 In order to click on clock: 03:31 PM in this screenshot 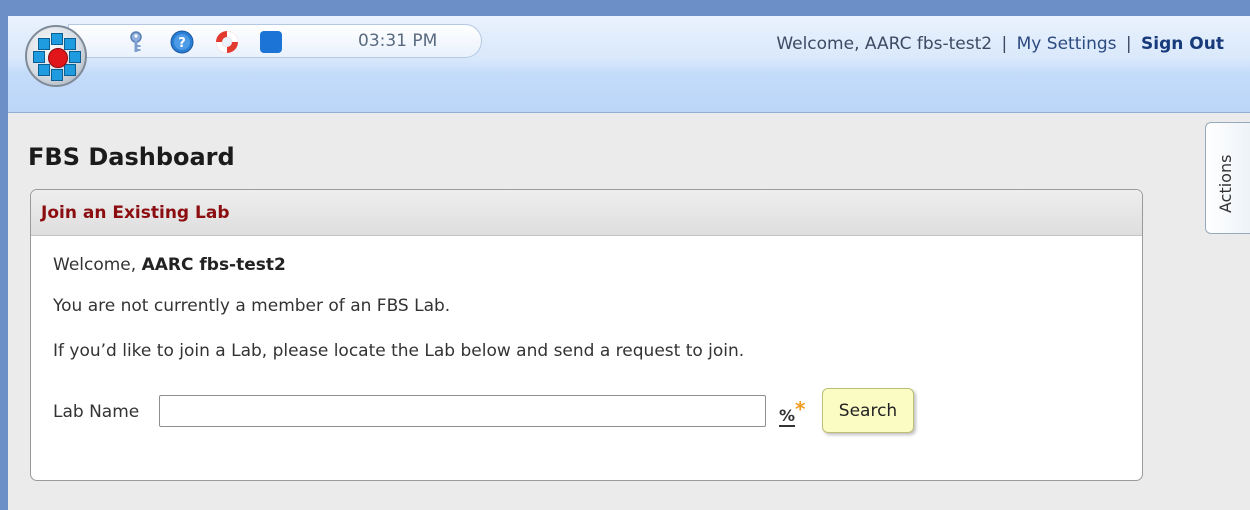, I will do `click(398, 41)`.